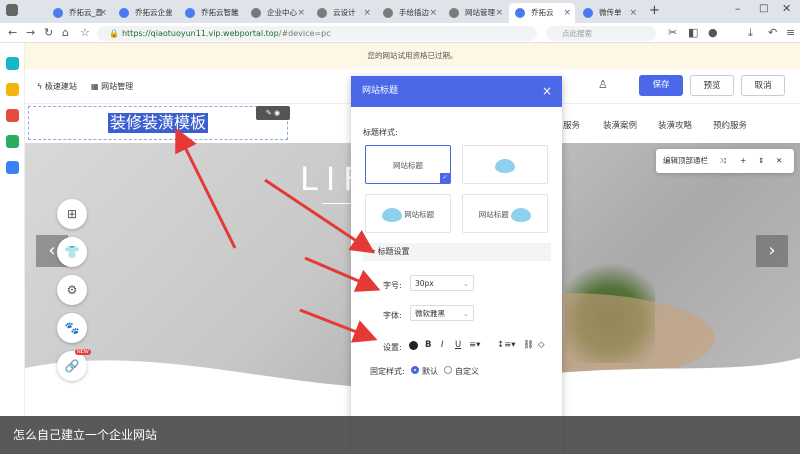  Describe the element at coordinates (672, 33) in the screenshot. I see `scissors-icon: ✂` at that location.